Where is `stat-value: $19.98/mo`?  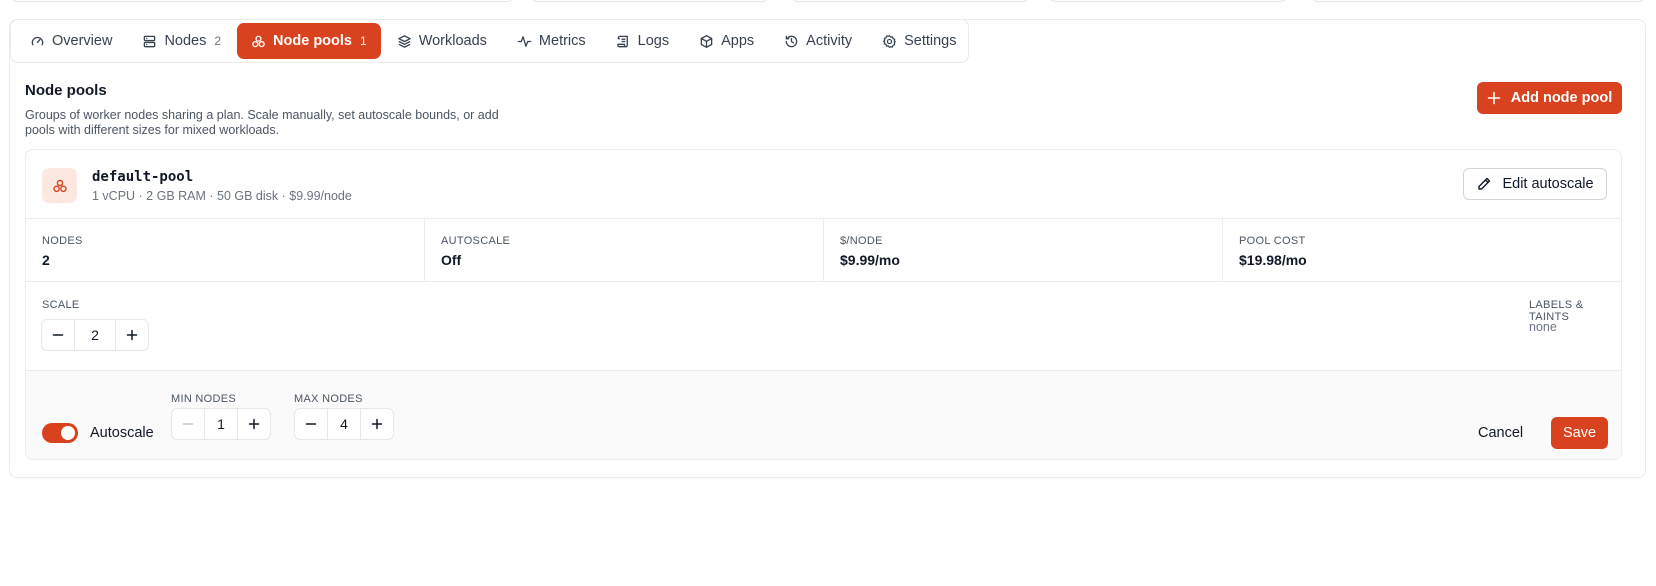 stat-value: $19.98/mo is located at coordinates (1273, 260).